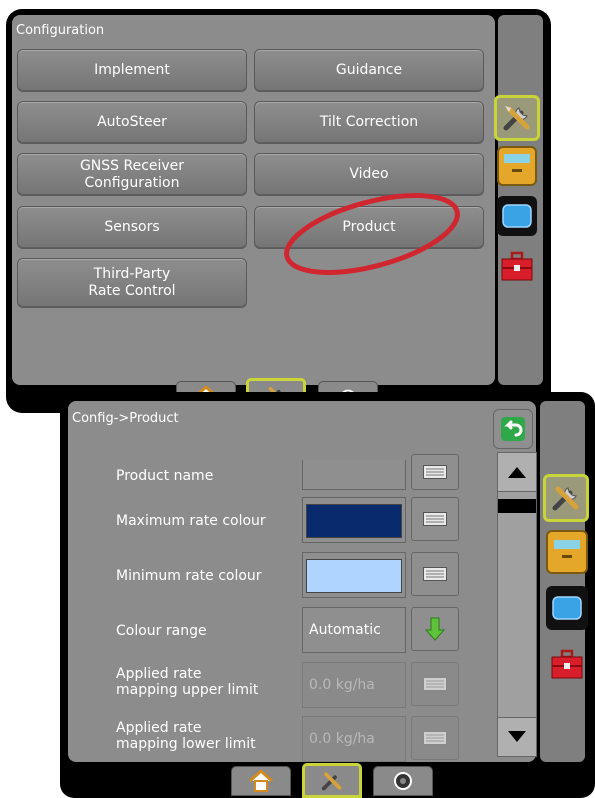  Describe the element at coordinates (435, 574) in the screenshot. I see `minimum-rate-colour-keyboard-button` at that location.